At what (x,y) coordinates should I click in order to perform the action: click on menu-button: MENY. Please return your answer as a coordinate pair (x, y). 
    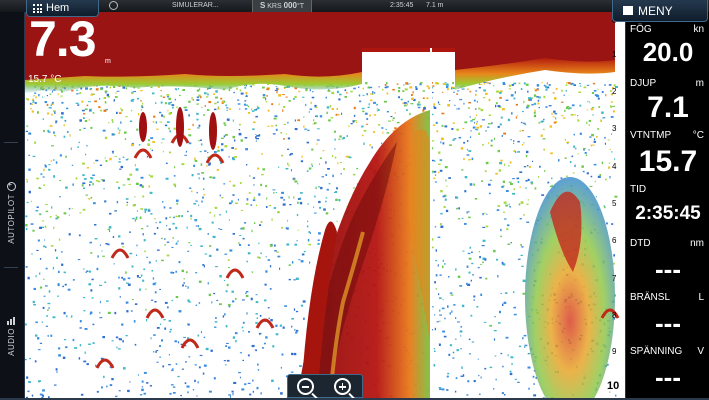
    Looking at the image, I should click on (660, 11).